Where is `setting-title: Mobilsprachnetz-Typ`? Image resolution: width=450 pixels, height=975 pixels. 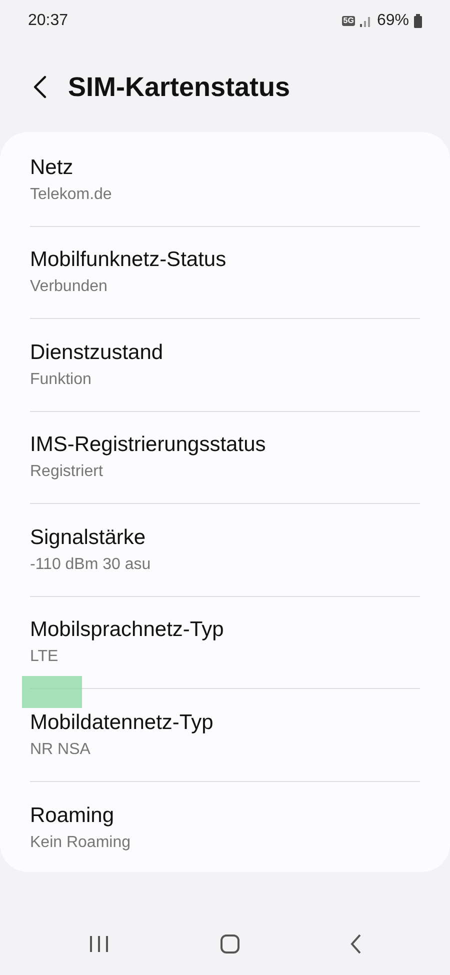 setting-title: Mobilsprachnetz-Typ is located at coordinates (127, 630).